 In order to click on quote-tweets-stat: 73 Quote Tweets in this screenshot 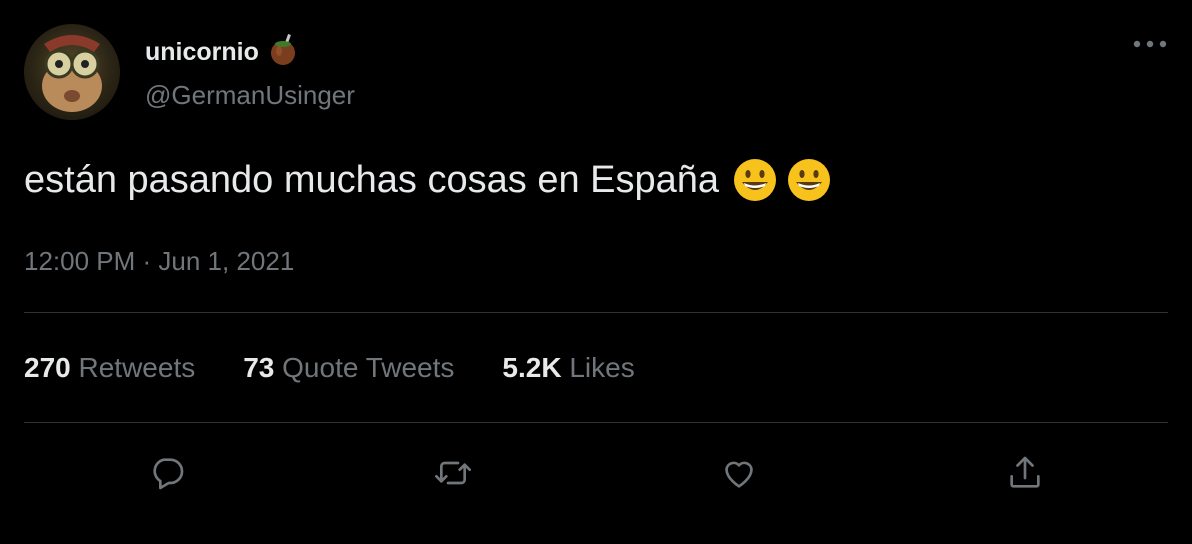, I will do `click(348, 368)`.